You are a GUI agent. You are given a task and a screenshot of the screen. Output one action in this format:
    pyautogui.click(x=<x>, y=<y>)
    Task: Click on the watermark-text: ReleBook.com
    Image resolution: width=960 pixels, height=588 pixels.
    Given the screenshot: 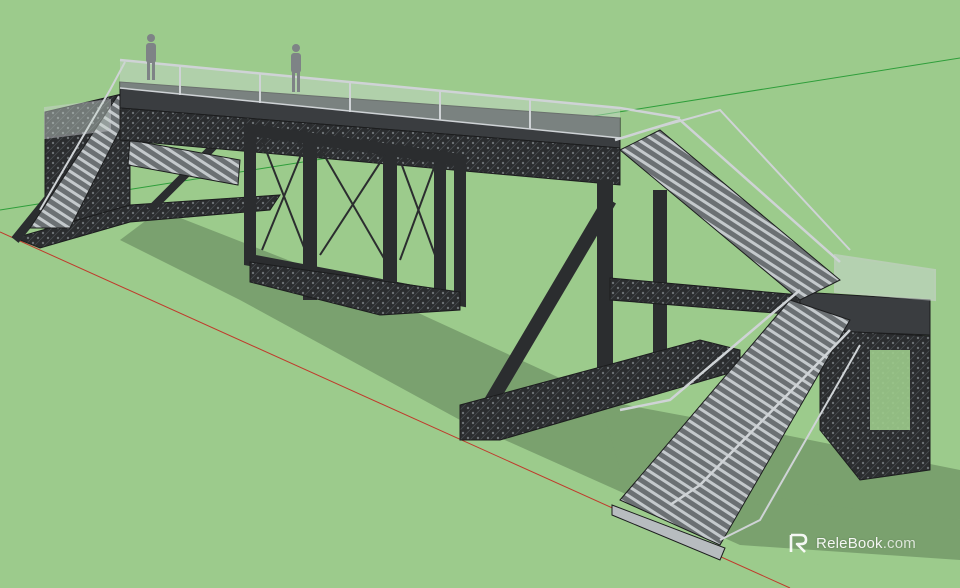 What is the action you would take?
    pyautogui.click(x=866, y=543)
    